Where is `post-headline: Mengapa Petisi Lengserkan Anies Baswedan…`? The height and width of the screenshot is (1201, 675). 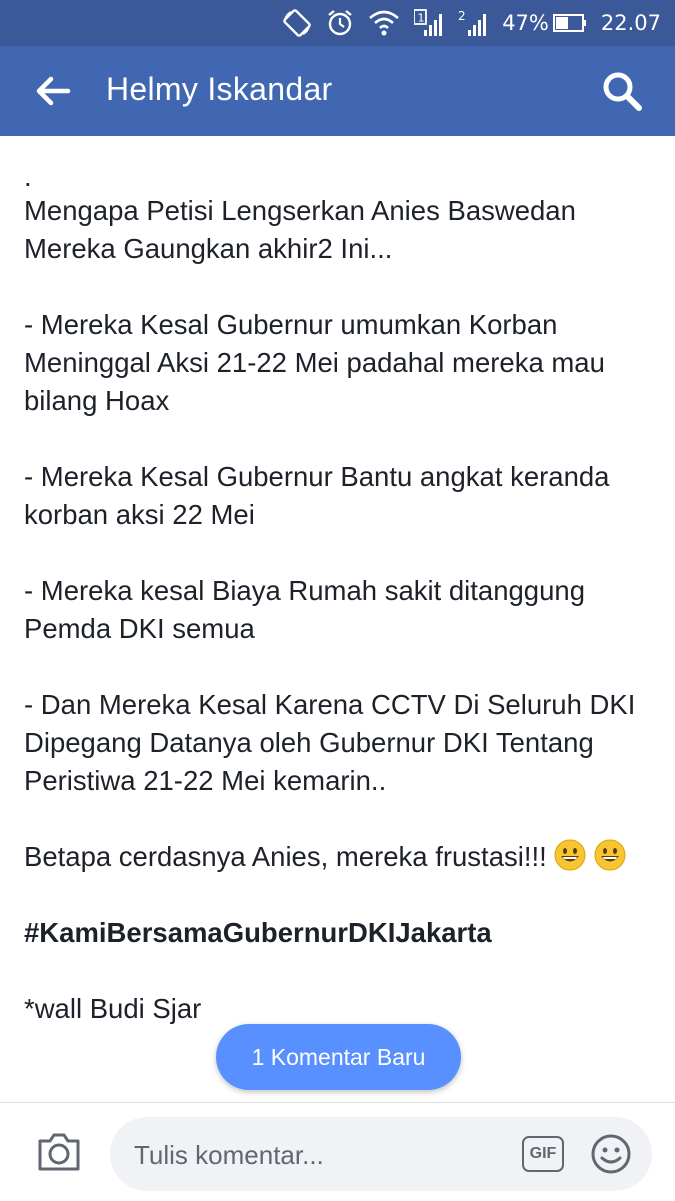
post-headline: Mengapa Petisi Lengserkan Anies Baswedan… is located at coordinates (300, 229).